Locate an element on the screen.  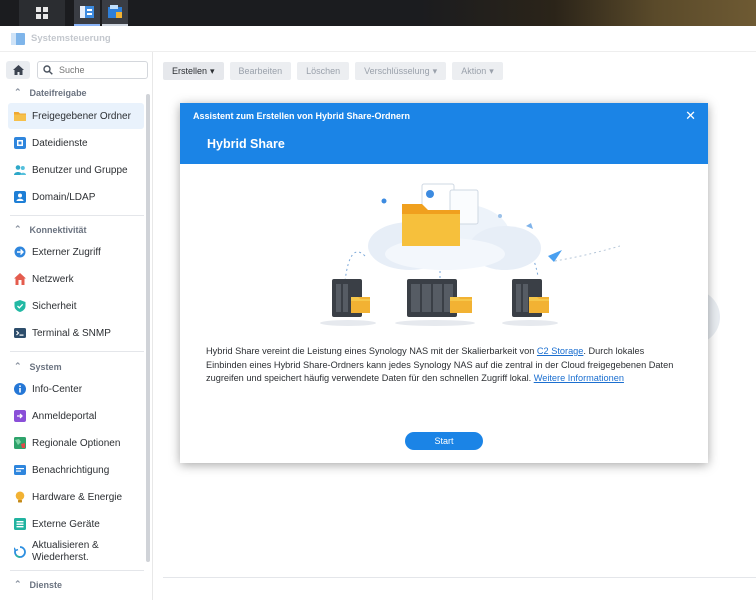
section-file-sharing: ⌃ Dateifreigabe is located at coordinates (50, 92).